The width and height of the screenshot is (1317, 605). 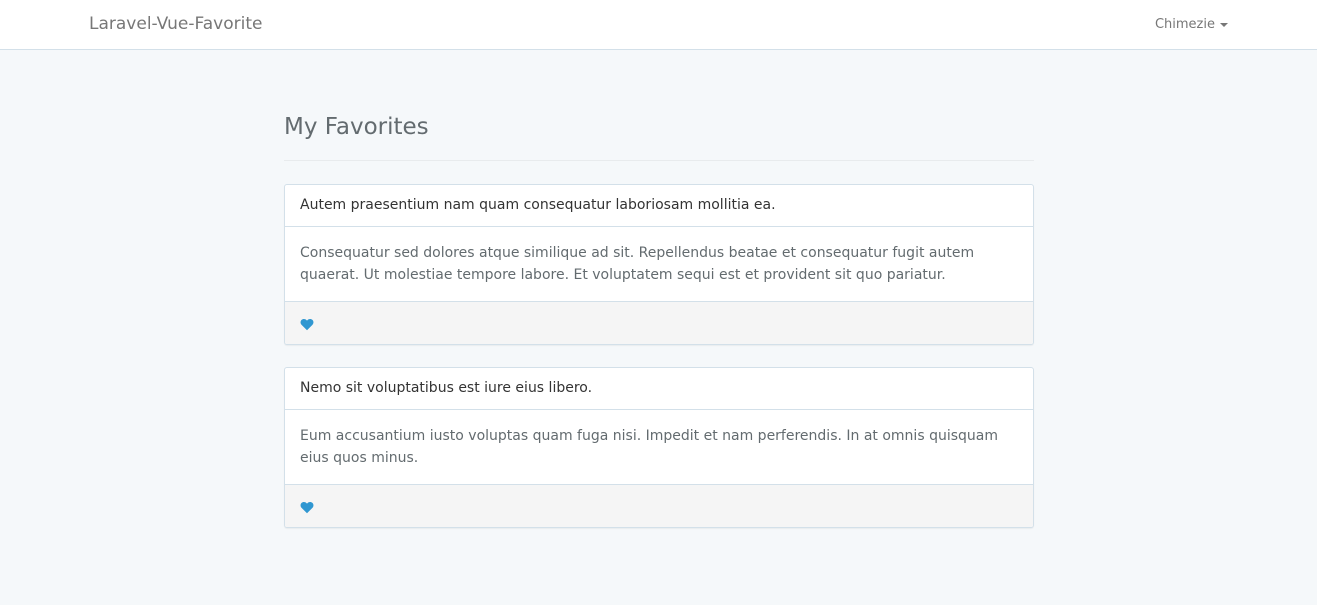 I want to click on page-title: My Favorites, so click(x=356, y=127).